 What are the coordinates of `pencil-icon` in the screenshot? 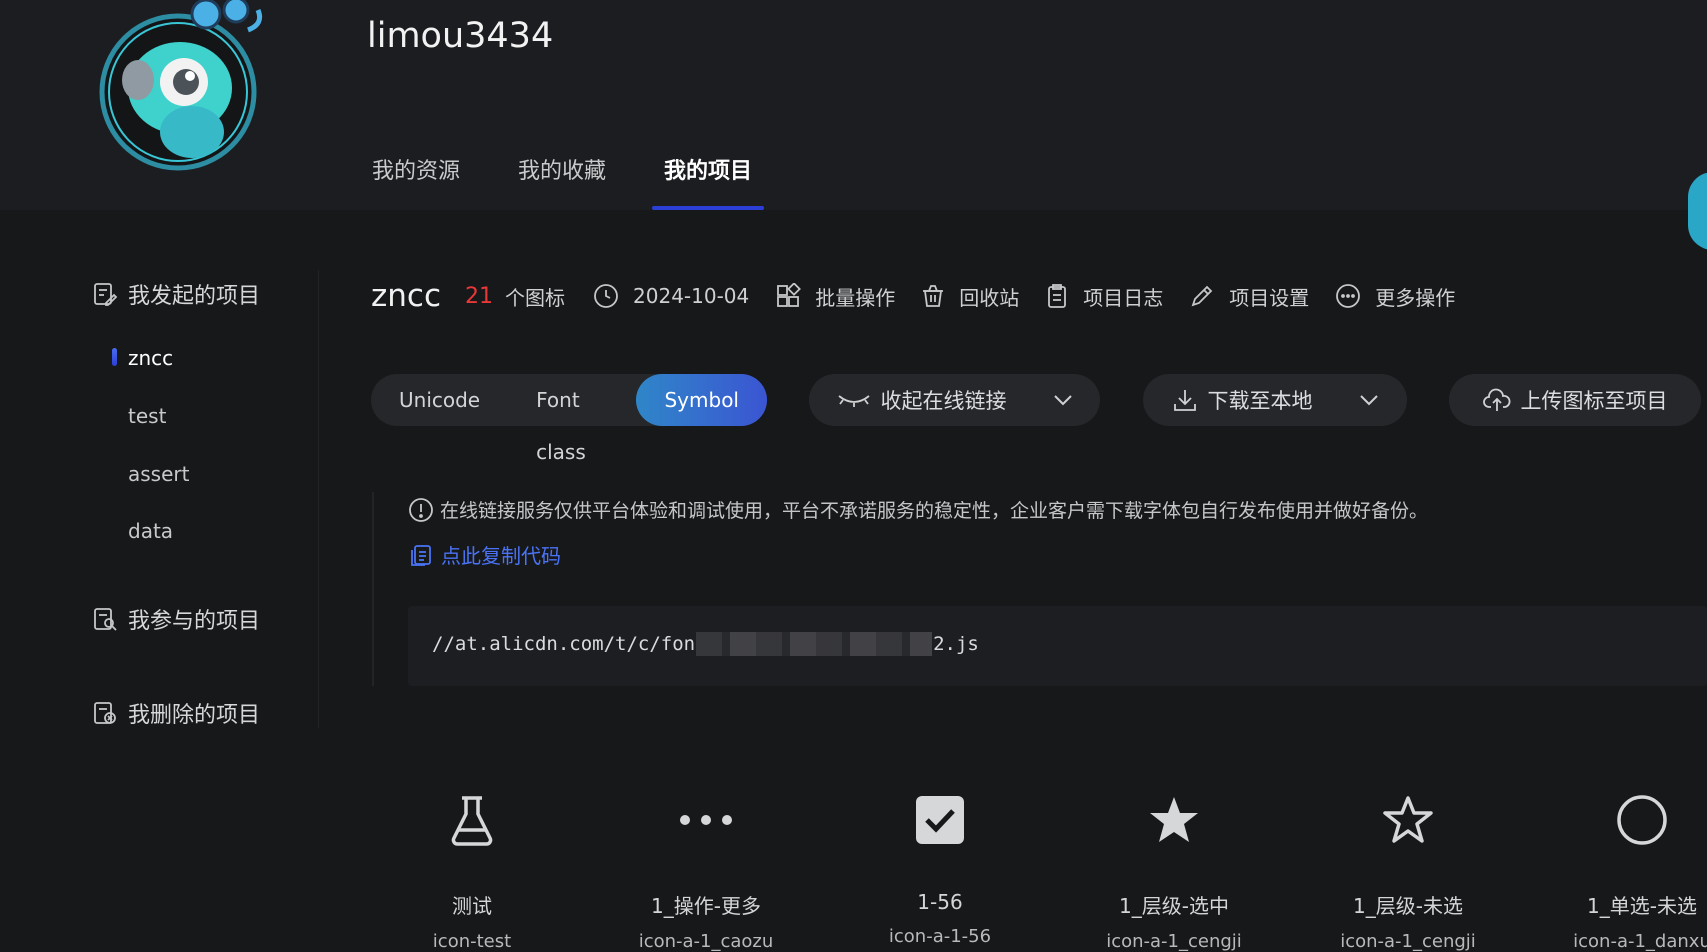 It's located at (1202, 296).